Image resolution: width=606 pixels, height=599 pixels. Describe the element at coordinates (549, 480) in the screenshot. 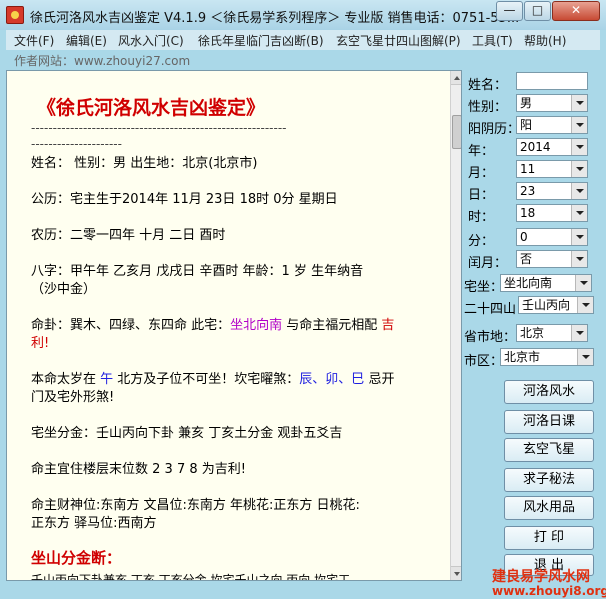

I see `qiuzi-mifa-button: 求子秘法` at that location.